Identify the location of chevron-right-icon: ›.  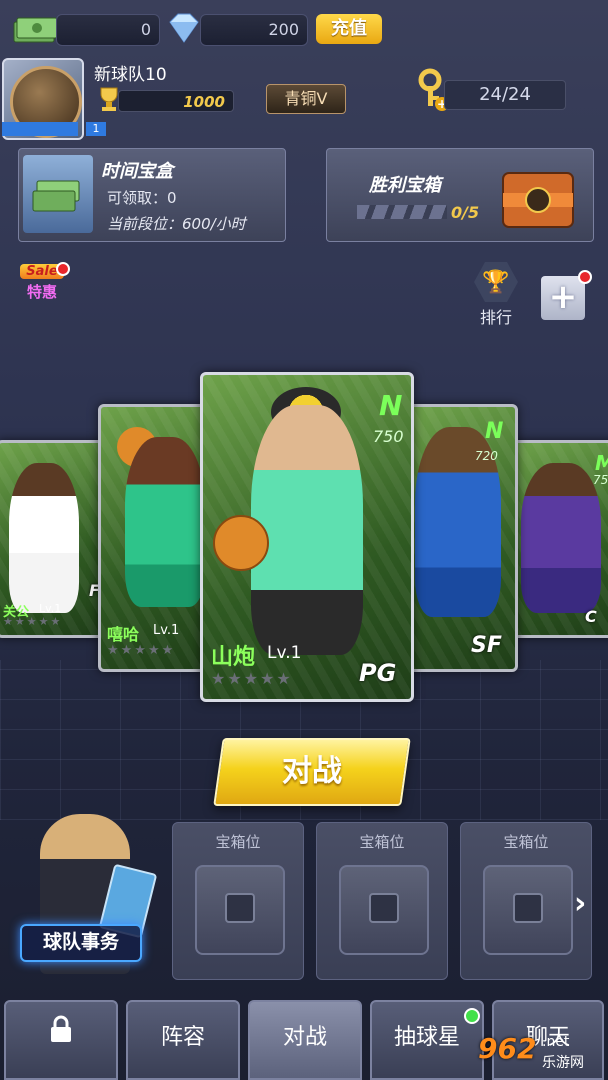
(580, 903).